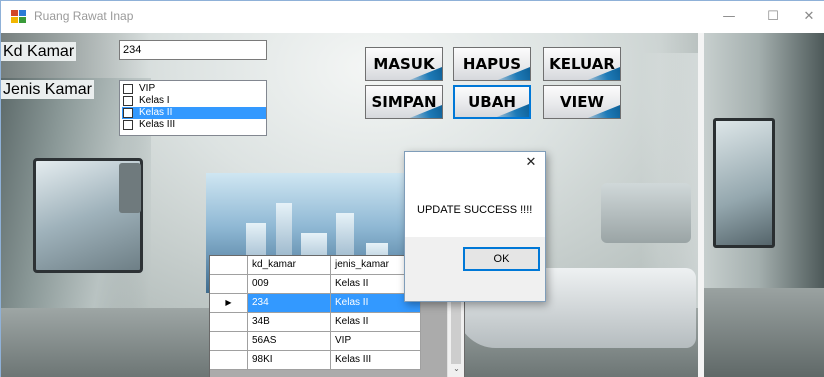  Describe the element at coordinates (289, 341) in the screenshot. I see `cell-kd-kamar: 56AS` at that location.